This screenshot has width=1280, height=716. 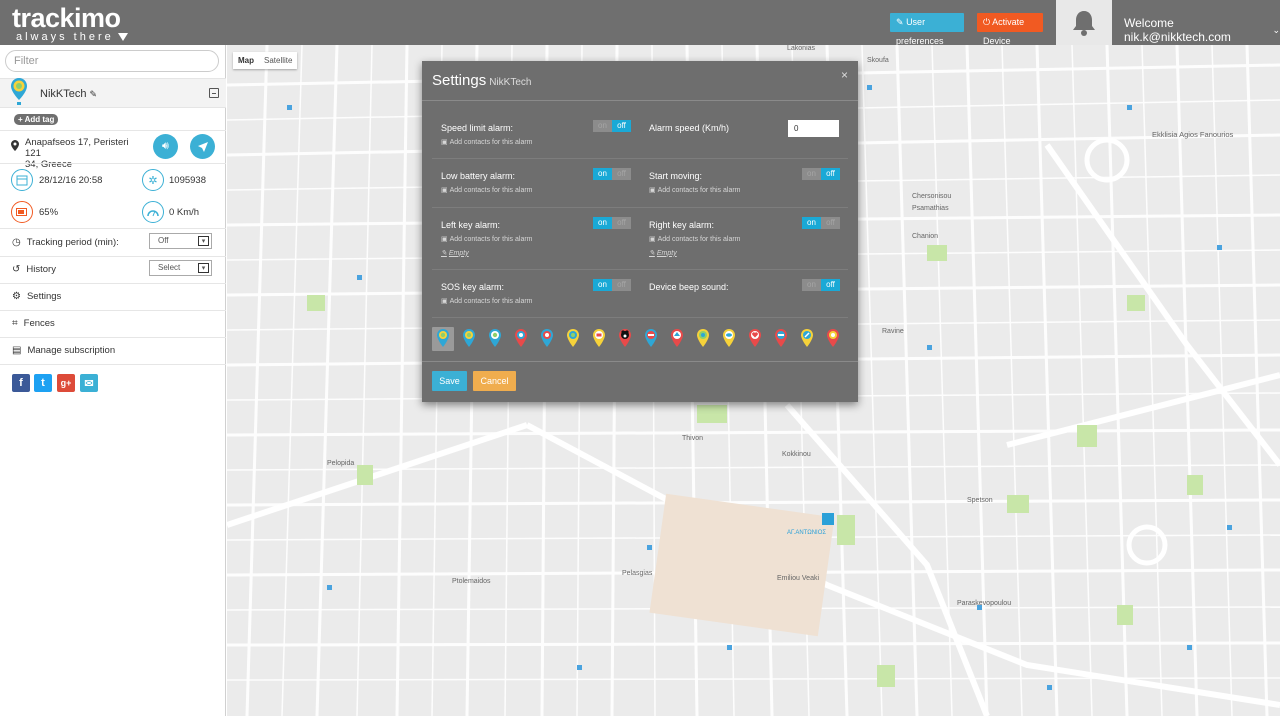 What do you see at coordinates (113, 350) in the screenshot?
I see `sidebar-item-manage-subscription: ▤ Manage subscription` at bounding box center [113, 350].